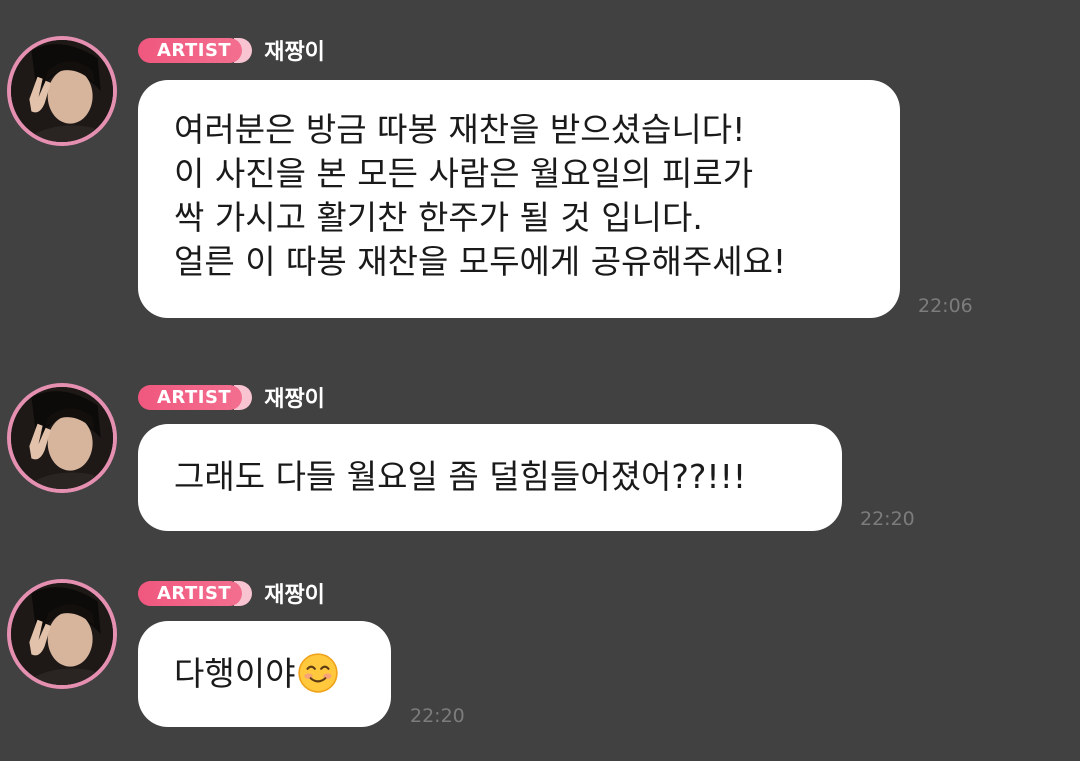 The width and height of the screenshot is (1080, 761). I want to click on message-bubble: 그래도 다들 월요일 좀 덜힘들어졌어??!!!, so click(490, 477).